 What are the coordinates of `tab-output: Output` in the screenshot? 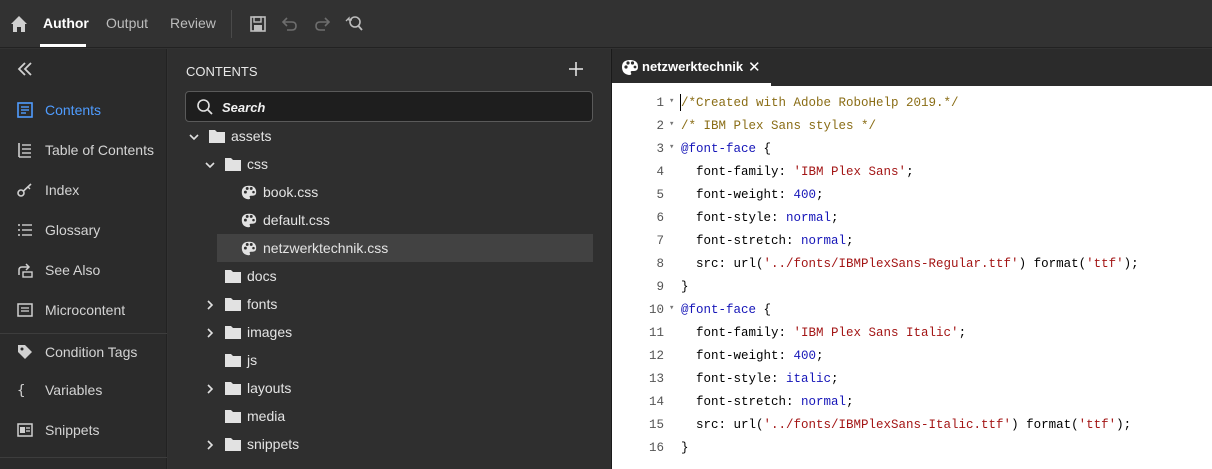 It's located at (127, 23).